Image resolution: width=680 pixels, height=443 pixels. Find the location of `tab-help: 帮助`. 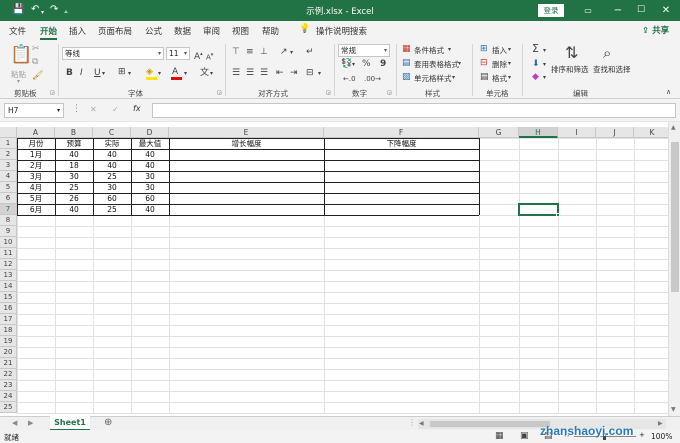

tab-help: 帮助 is located at coordinates (270, 31).